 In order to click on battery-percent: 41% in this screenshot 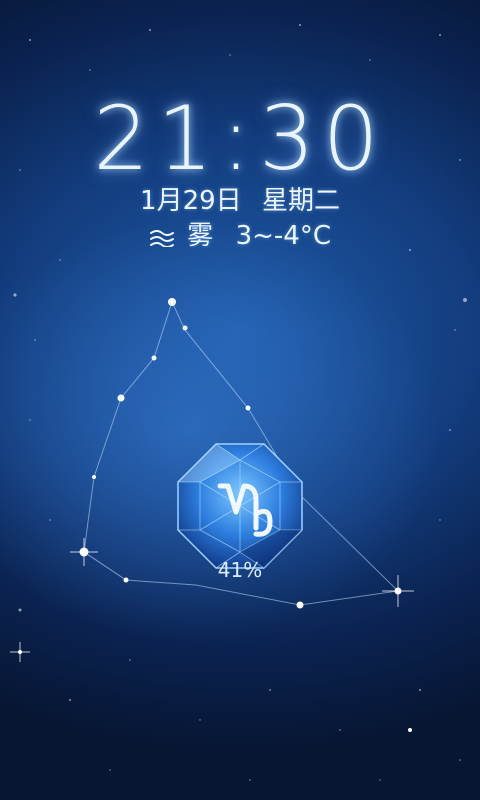, I will do `click(240, 570)`.